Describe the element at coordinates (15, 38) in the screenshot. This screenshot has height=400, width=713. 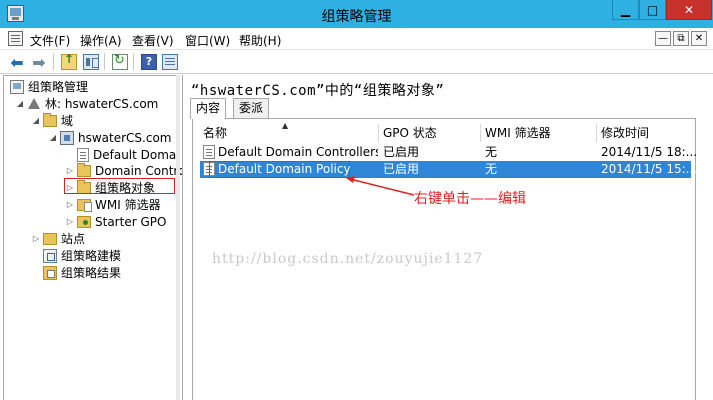
I see `document-icon` at that location.